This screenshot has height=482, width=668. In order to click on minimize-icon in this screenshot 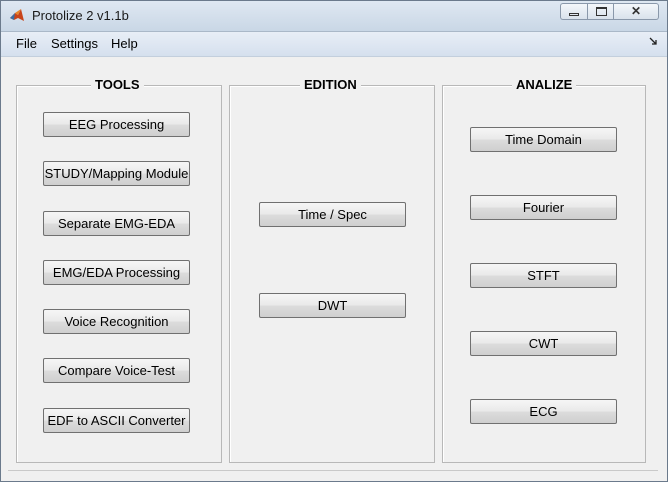, I will do `click(574, 14)`.